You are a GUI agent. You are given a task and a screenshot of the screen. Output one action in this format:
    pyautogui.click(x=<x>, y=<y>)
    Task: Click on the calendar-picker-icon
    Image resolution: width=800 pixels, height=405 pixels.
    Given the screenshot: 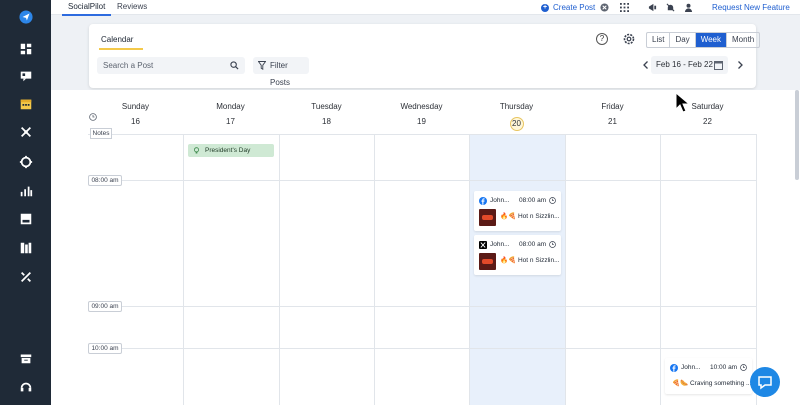 What is the action you would take?
    pyautogui.click(x=718, y=65)
    